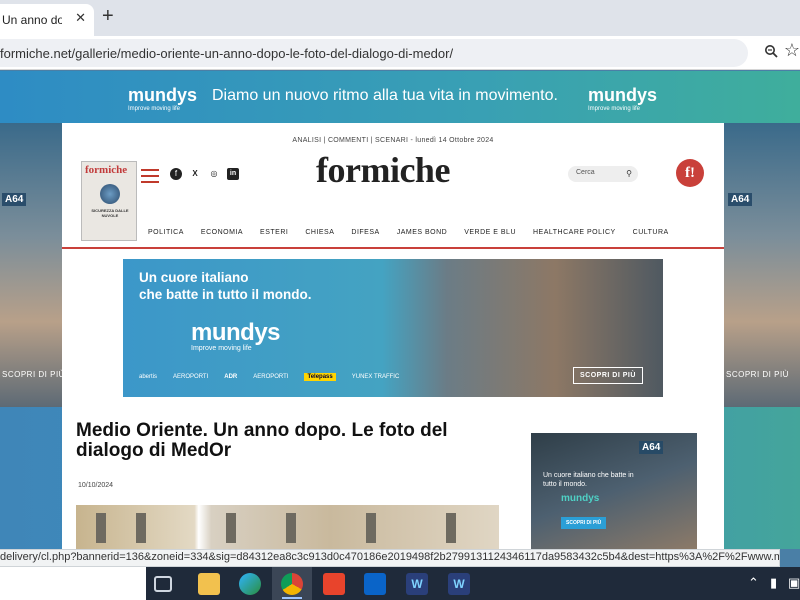 The image size is (800, 600). I want to click on outlook-icon, so click(375, 584).